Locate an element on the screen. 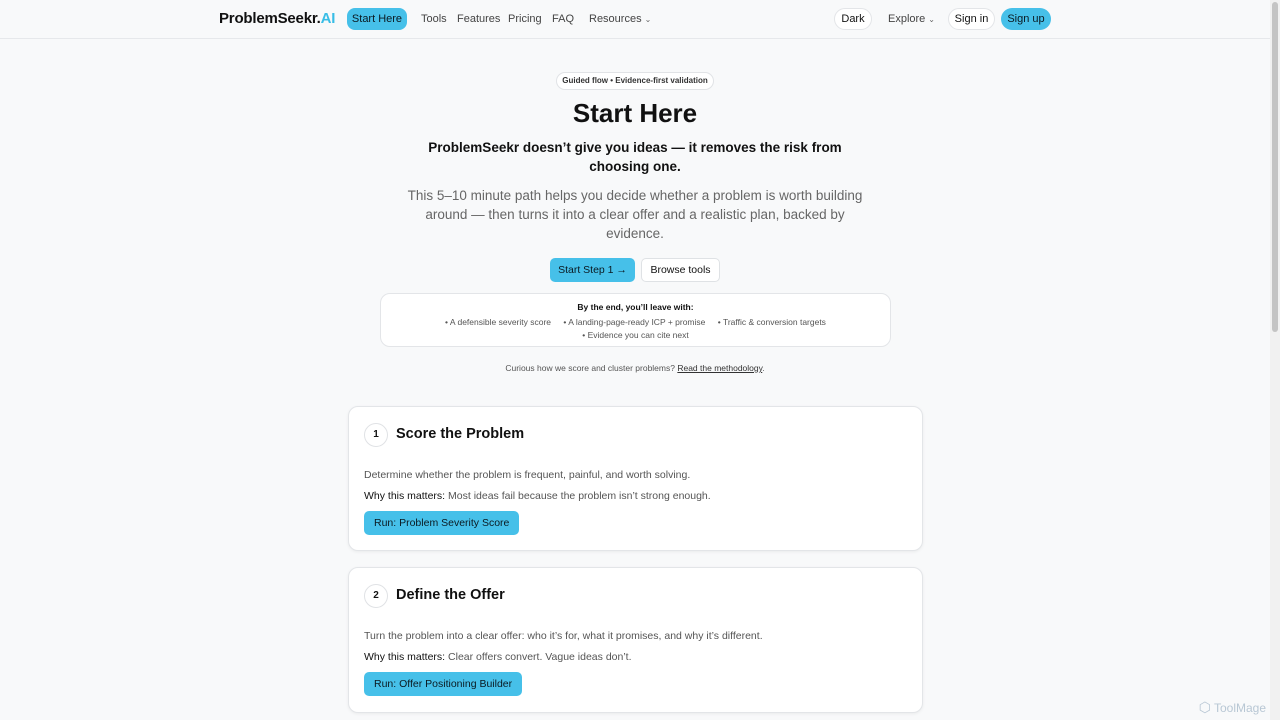 This screenshot has width=1280, height=720. run-problem-severity-score-button: Run: Problem Severity Score is located at coordinates (442, 523).